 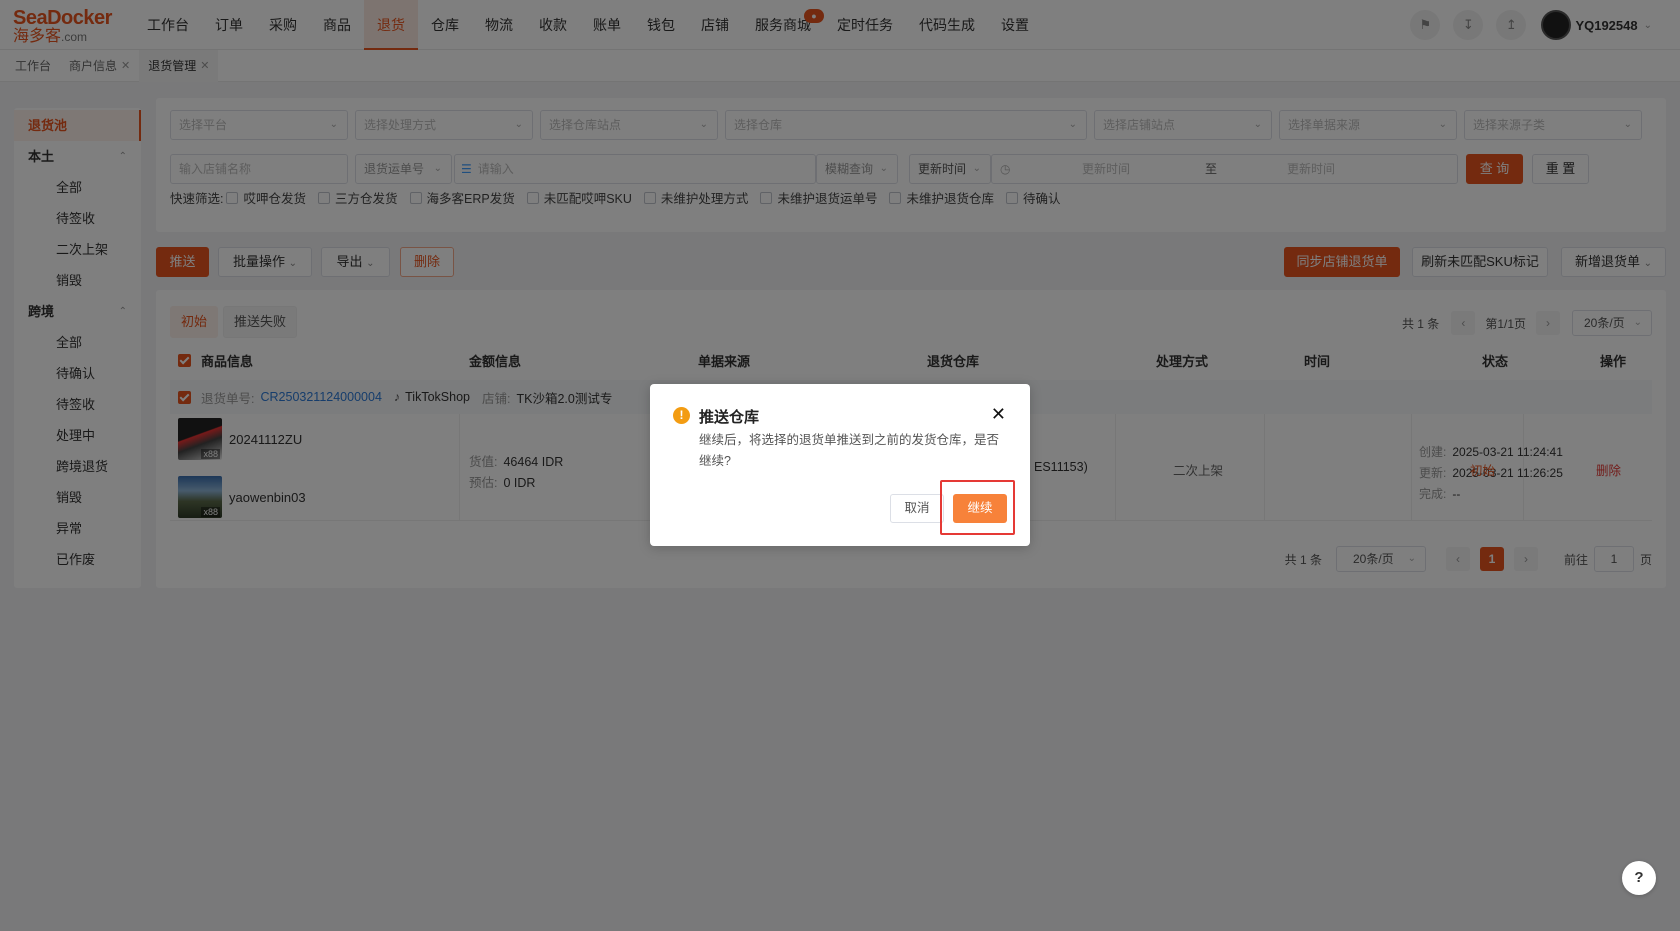 I want to click on cancel-button: 取消, so click(x=917, y=508).